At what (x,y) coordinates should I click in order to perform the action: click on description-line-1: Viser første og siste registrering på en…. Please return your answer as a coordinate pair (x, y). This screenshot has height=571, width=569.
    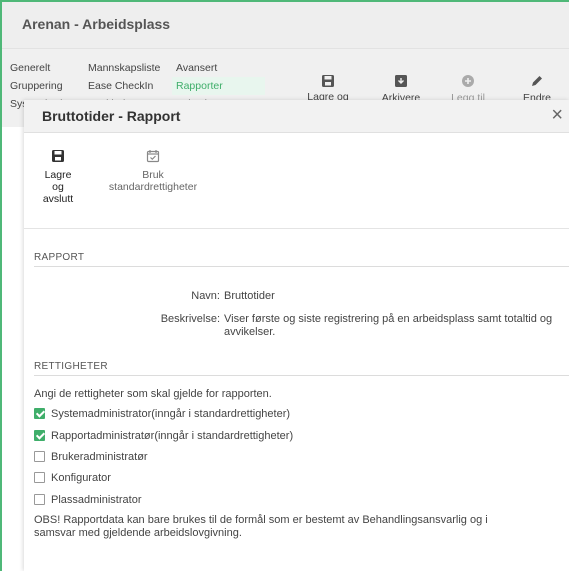
    Looking at the image, I should click on (388, 319).